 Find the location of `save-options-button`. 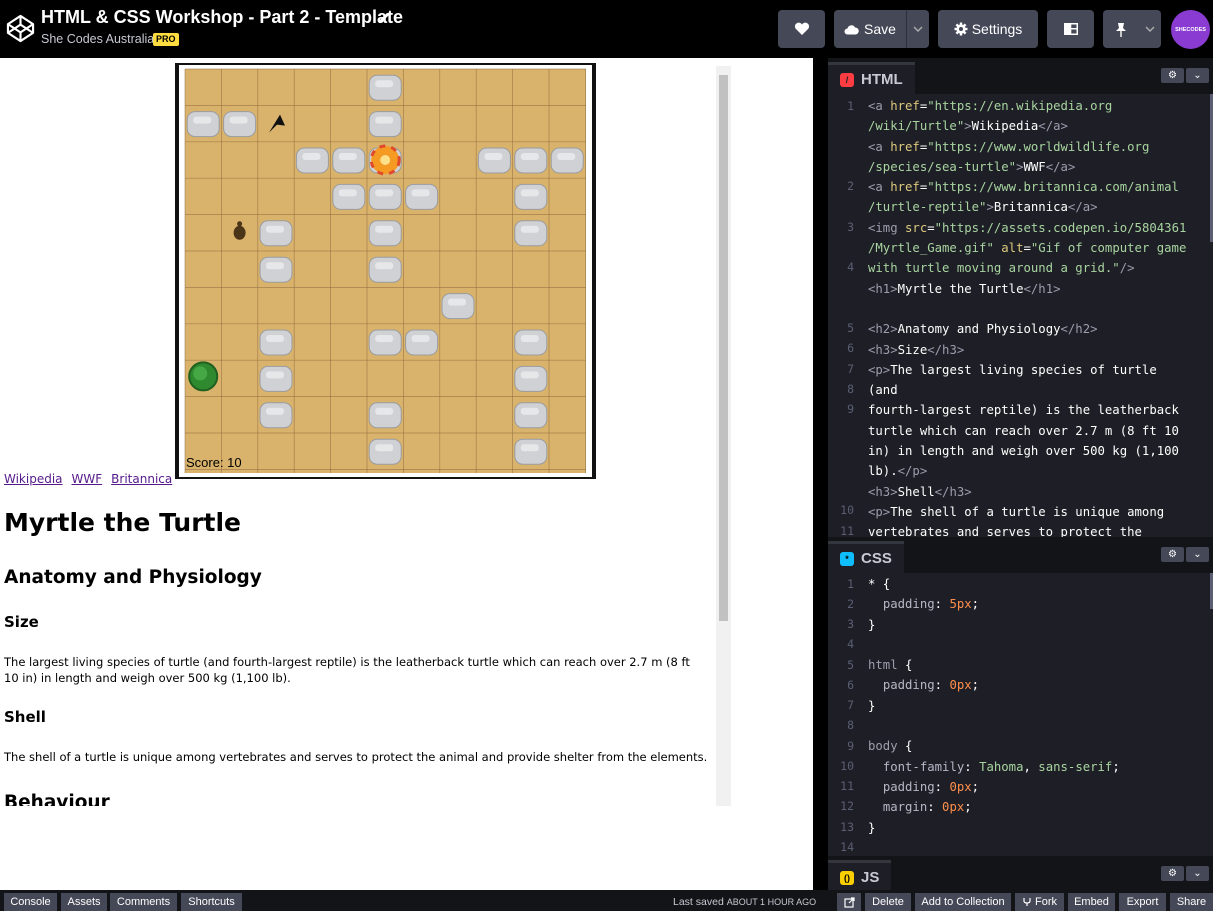

save-options-button is located at coordinates (917, 29).